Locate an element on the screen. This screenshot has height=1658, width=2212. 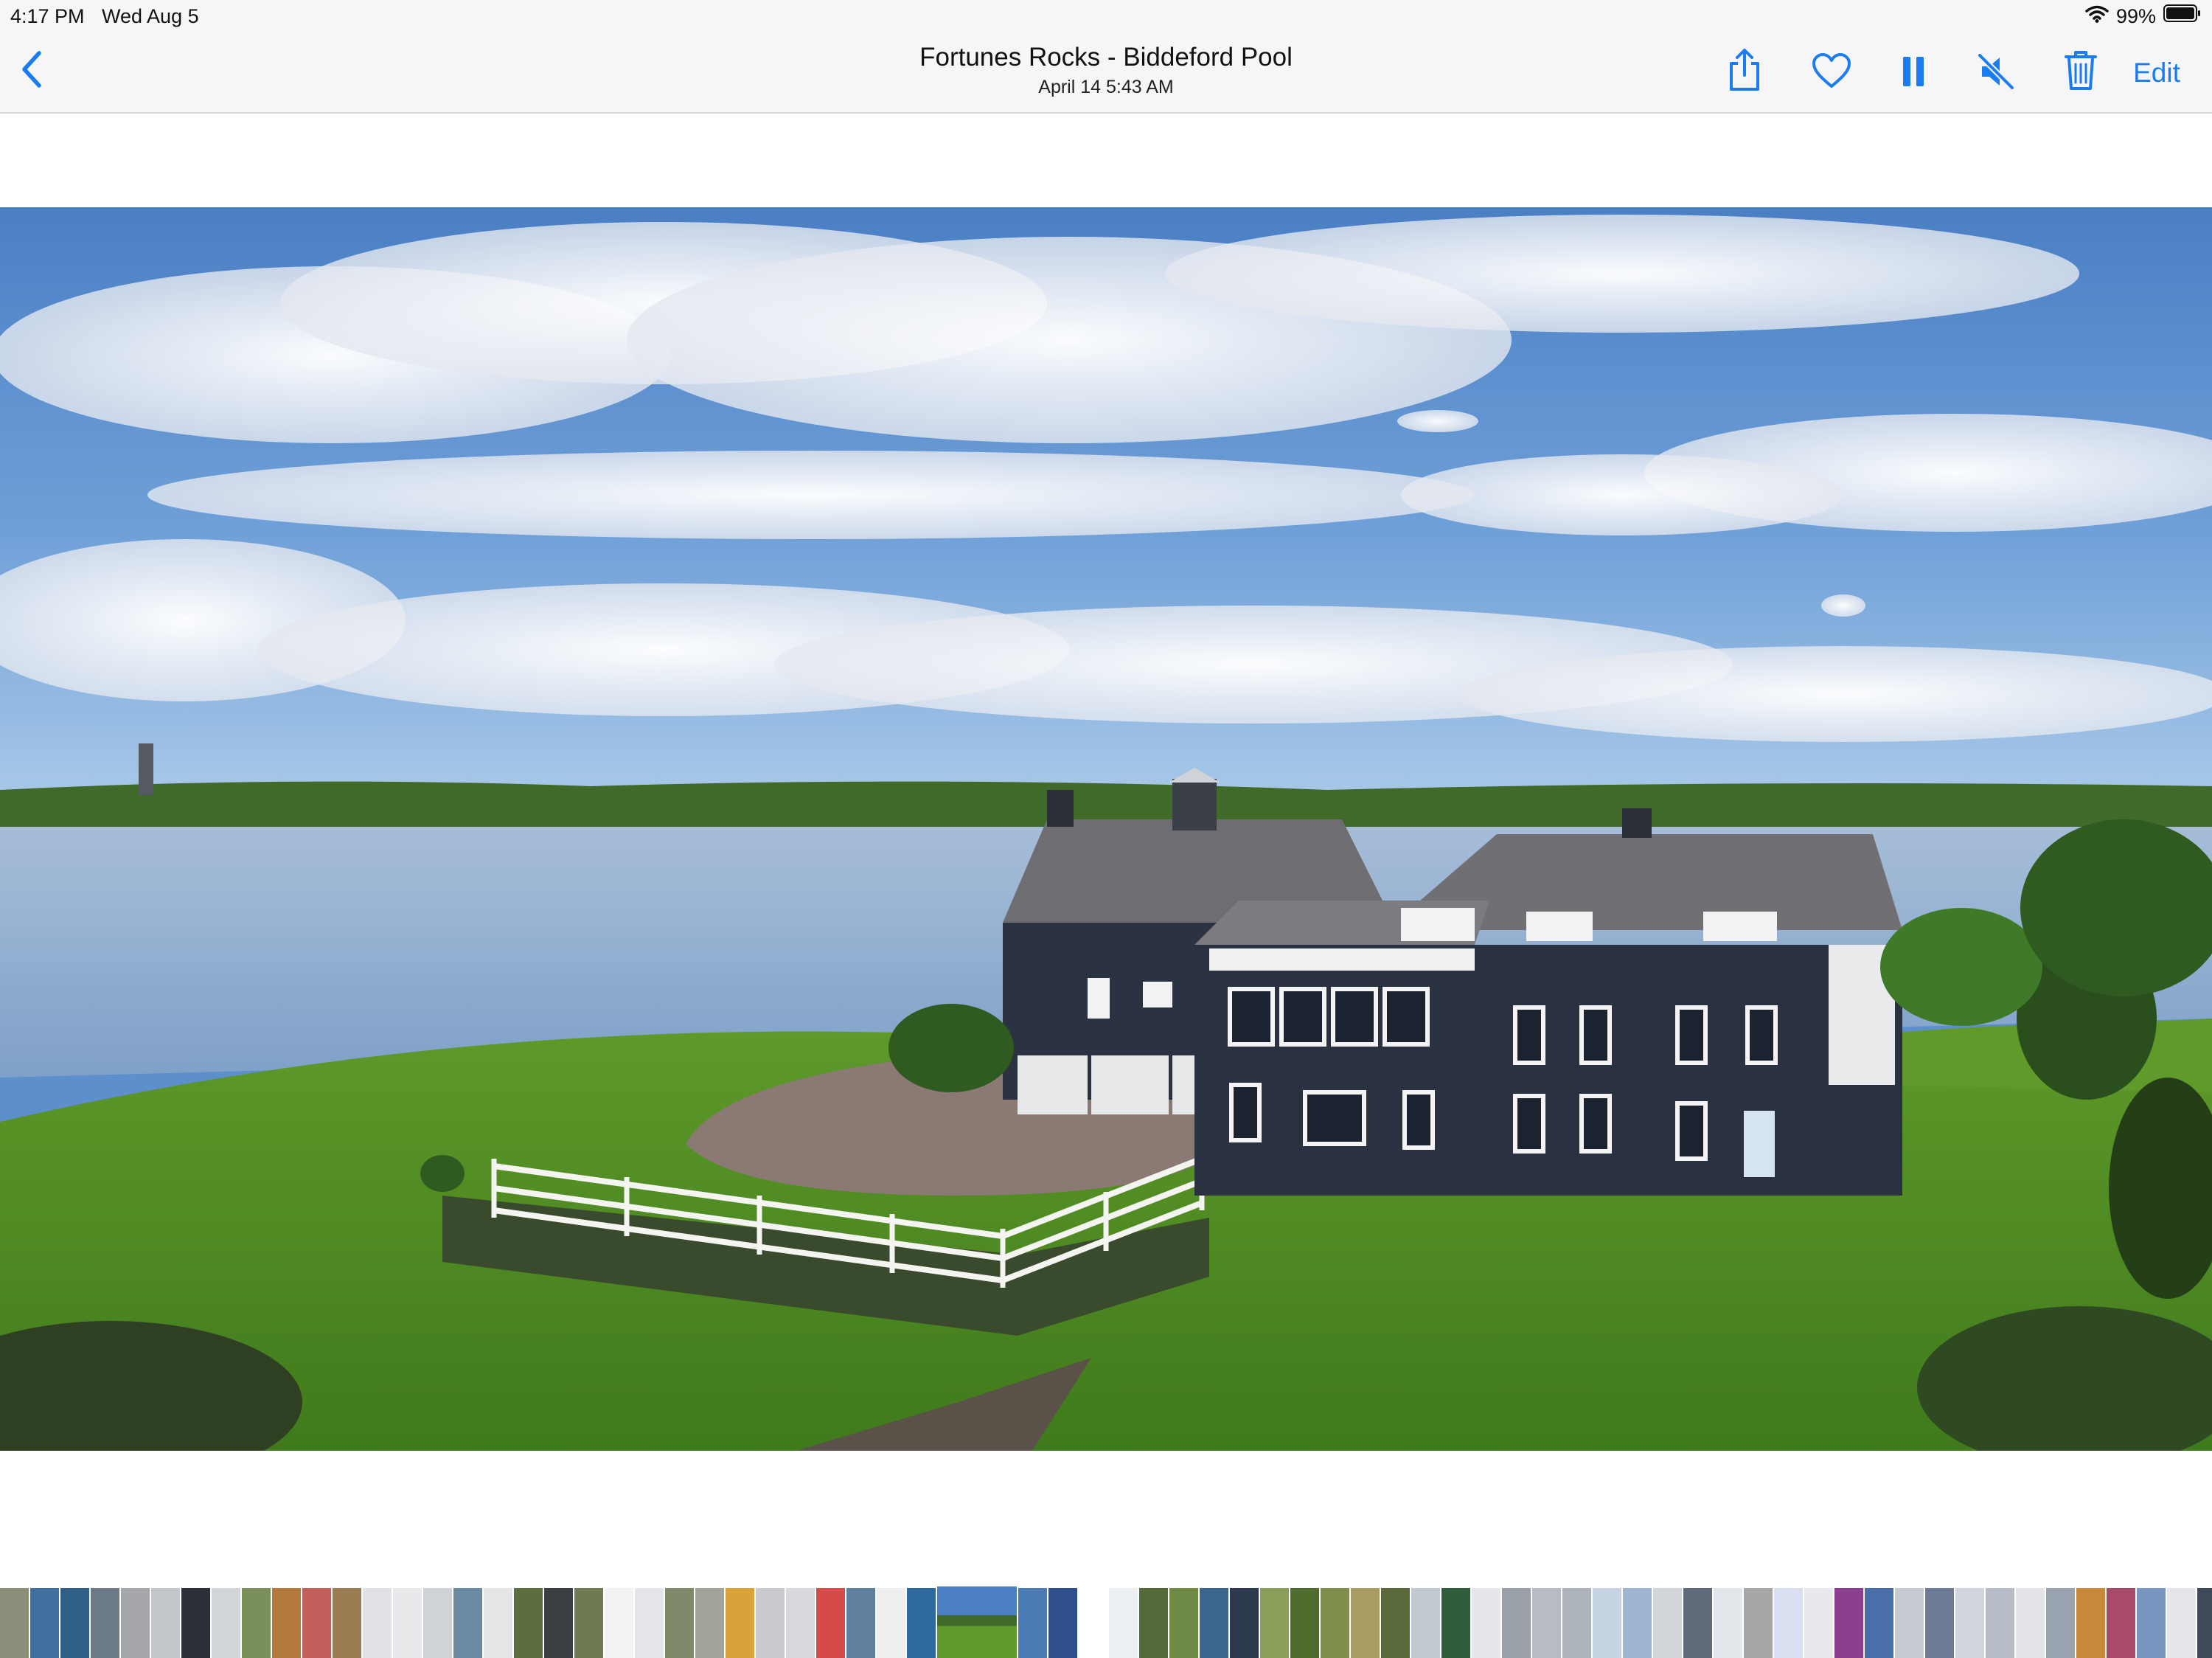
mute-button is located at coordinates (1996, 73).